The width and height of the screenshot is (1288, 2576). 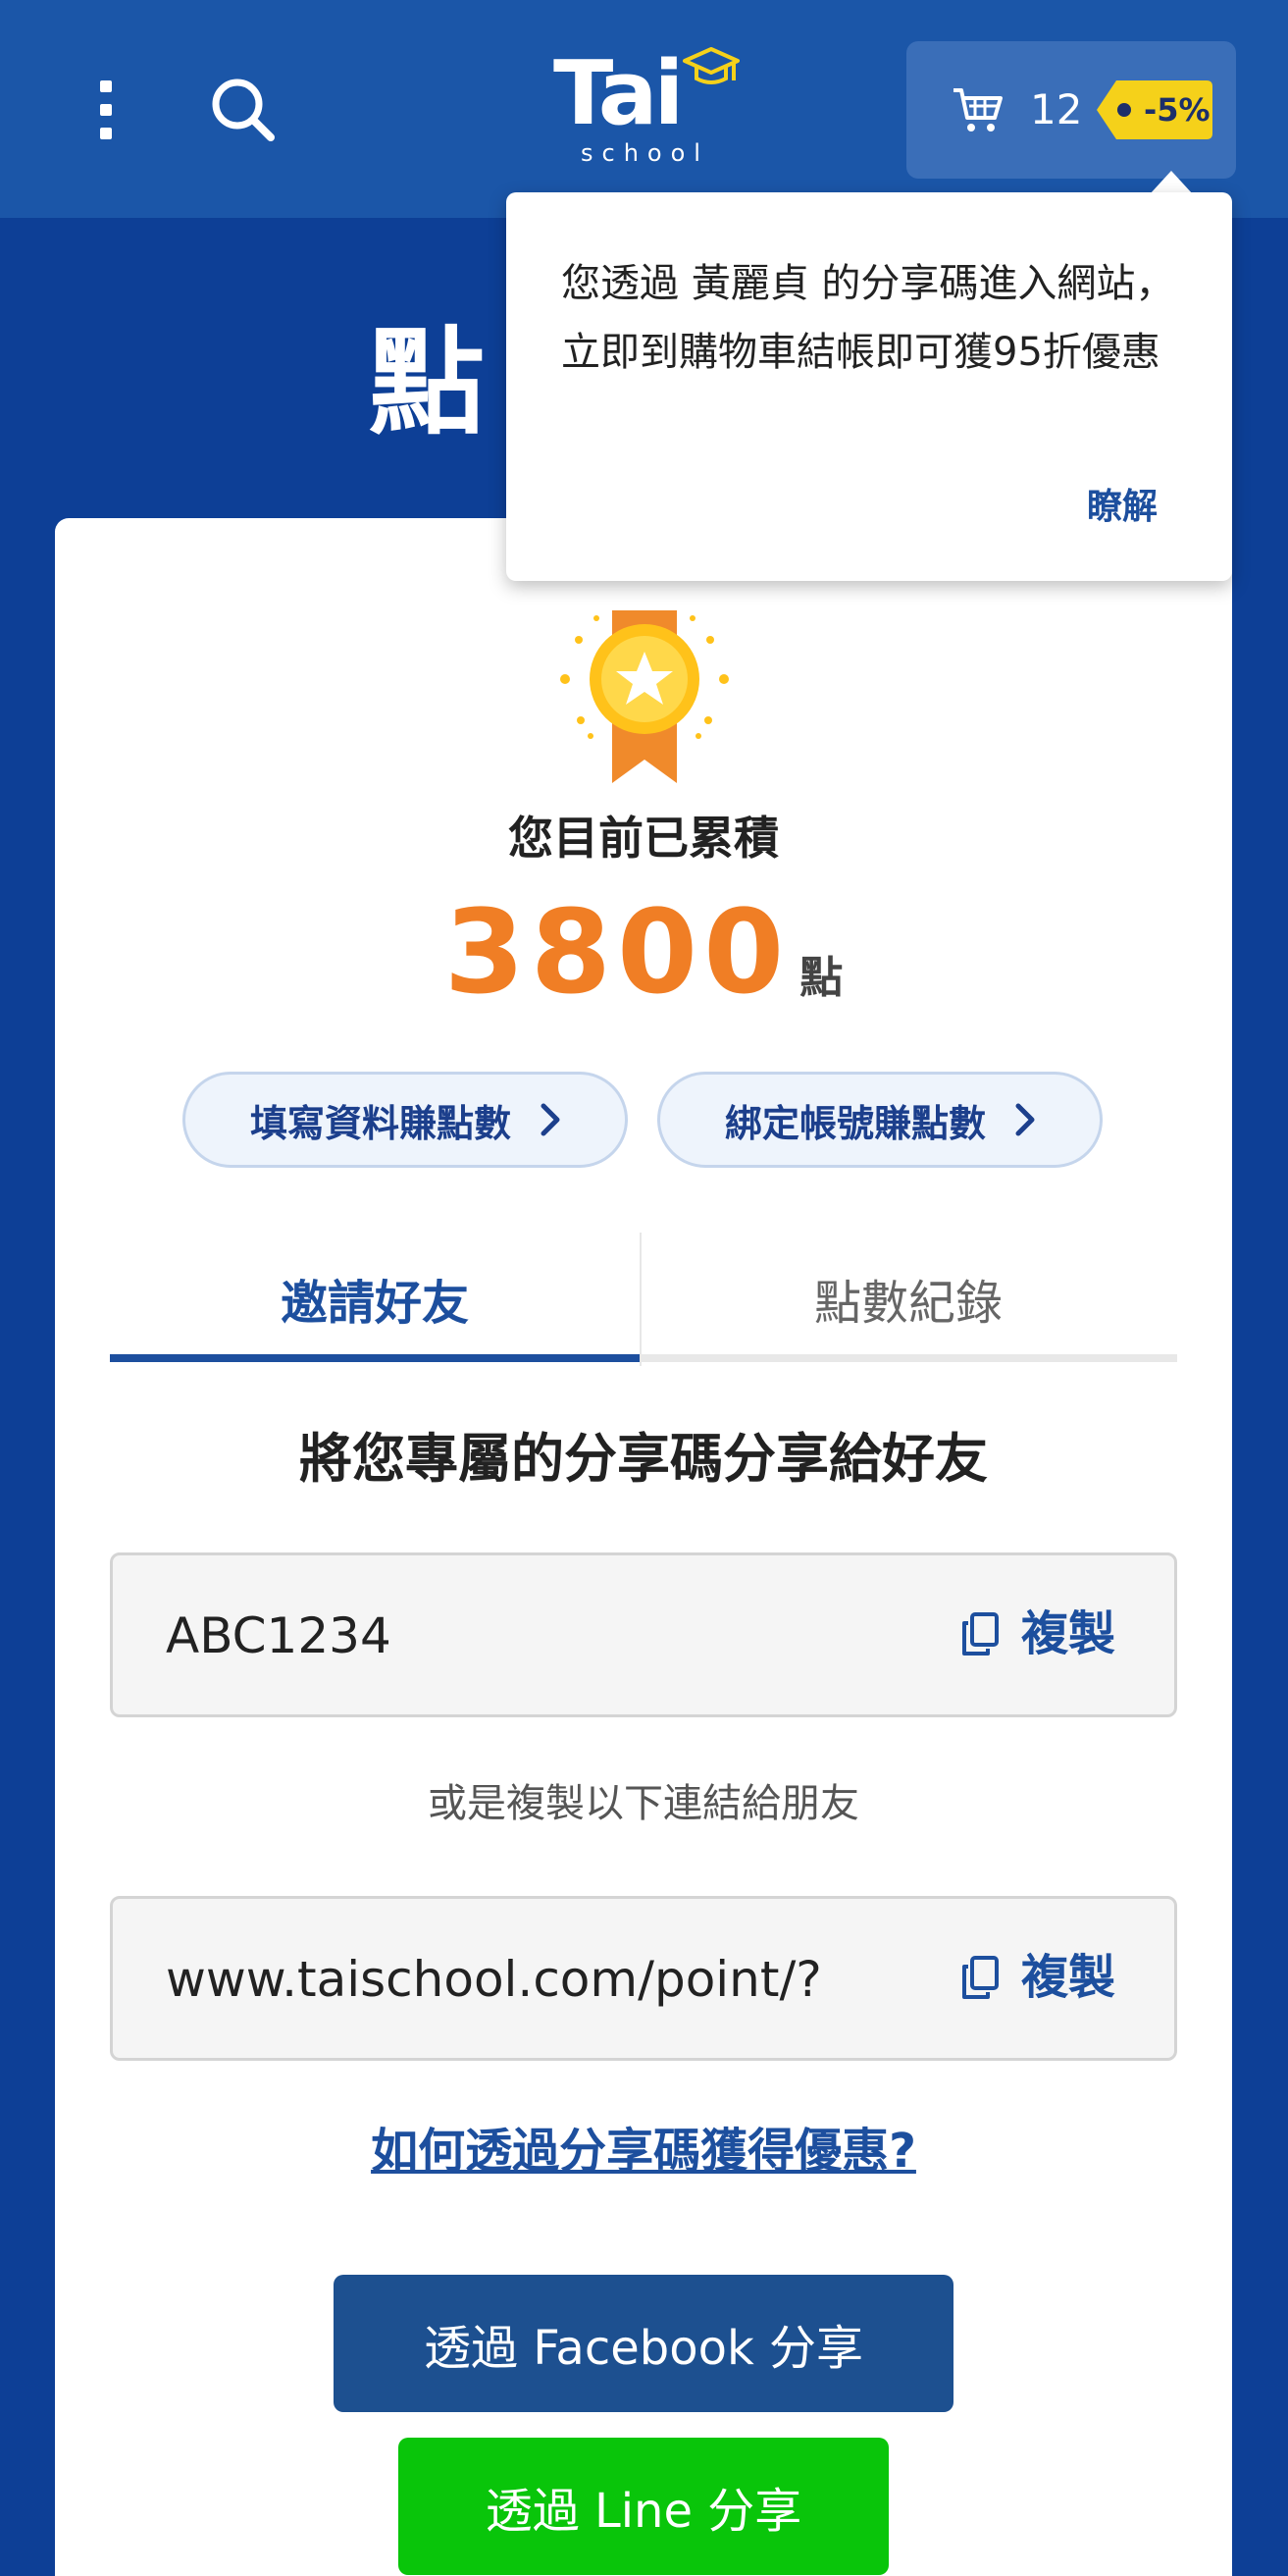 What do you see at coordinates (868, 318) in the screenshot?
I see `popover-message: 您透過 黃麗貞 的分享碼進入網站，立即到購物車結帳即可獲95折優惠` at bounding box center [868, 318].